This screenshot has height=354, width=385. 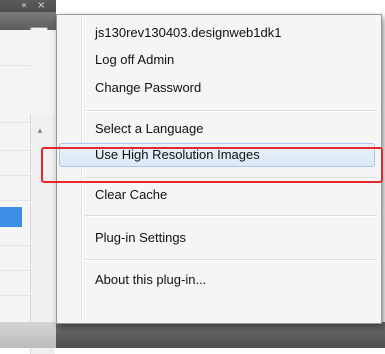 What do you see at coordinates (141, 237) in the screenshot?
I see `menu-item-label: Plug-in Settings` at bounding box center [141, 237].